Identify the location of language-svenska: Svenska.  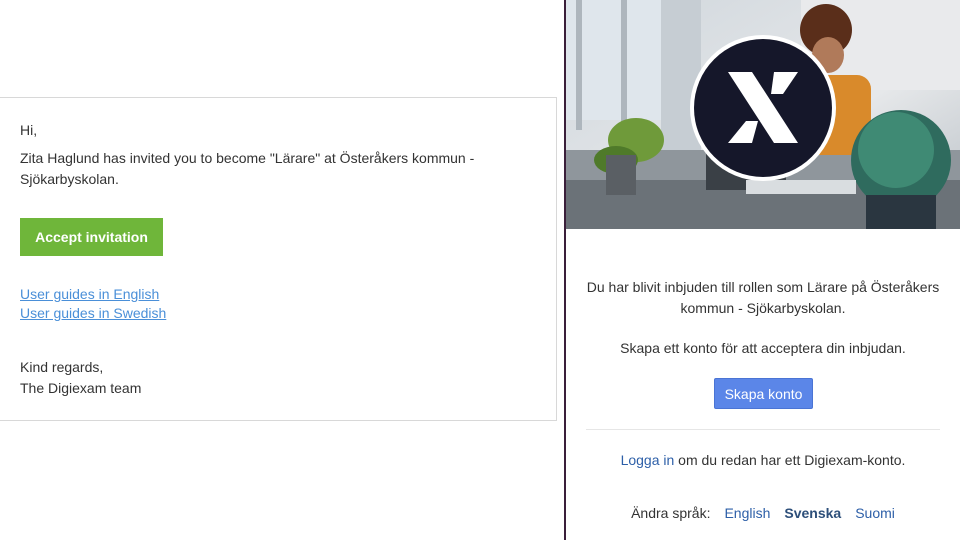
(812, 513).